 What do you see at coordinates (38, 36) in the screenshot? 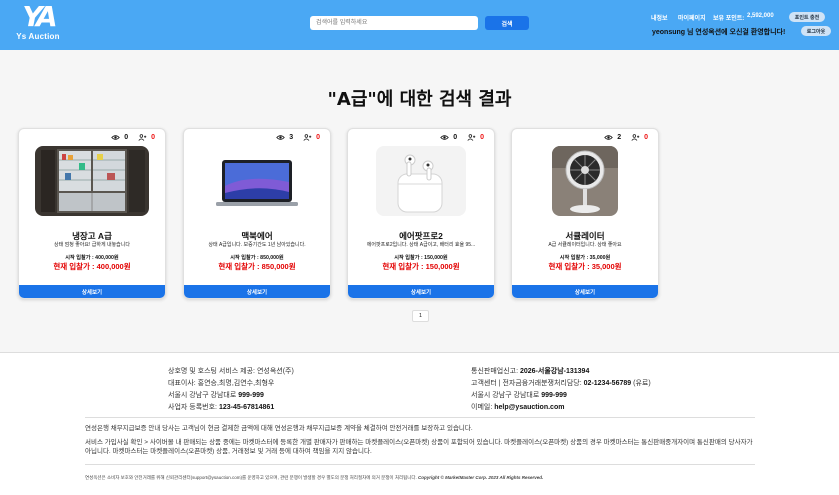
I see `logo-text: Ys Auction` at bounding box center [38, 36].